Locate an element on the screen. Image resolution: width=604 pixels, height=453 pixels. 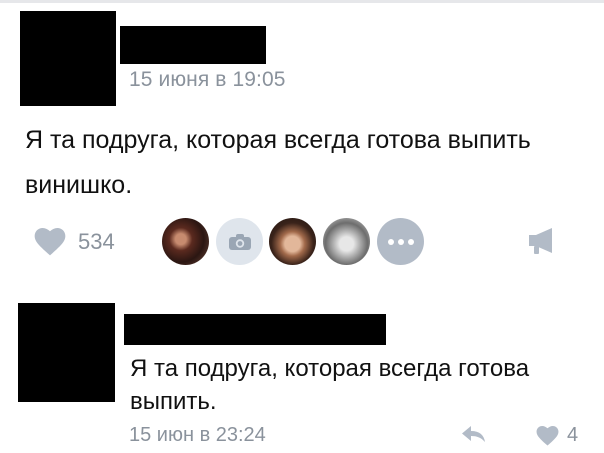
megaphone-icon is located at coordinates (540, 241).